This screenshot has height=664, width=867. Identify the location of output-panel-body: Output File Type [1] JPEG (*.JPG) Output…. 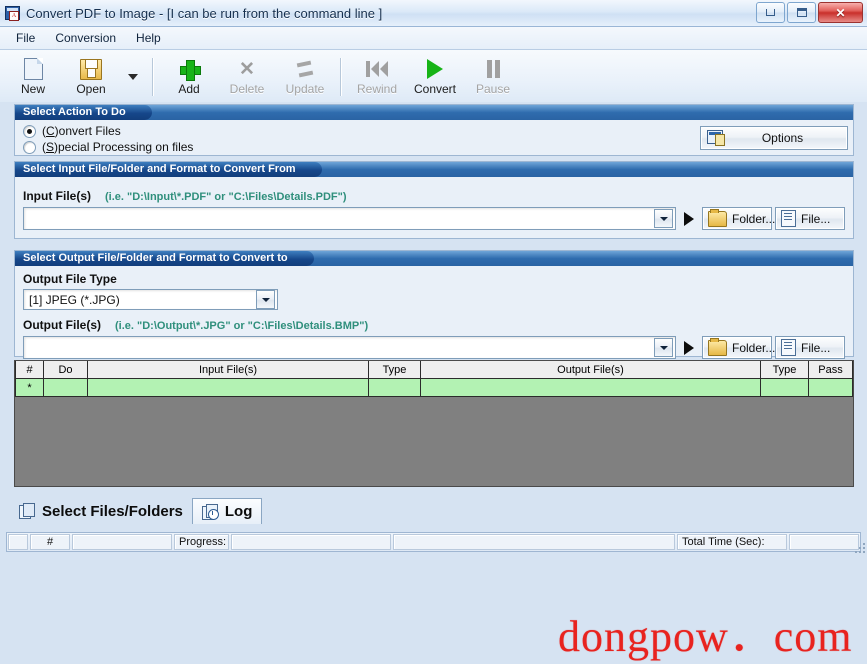
(434, 315).